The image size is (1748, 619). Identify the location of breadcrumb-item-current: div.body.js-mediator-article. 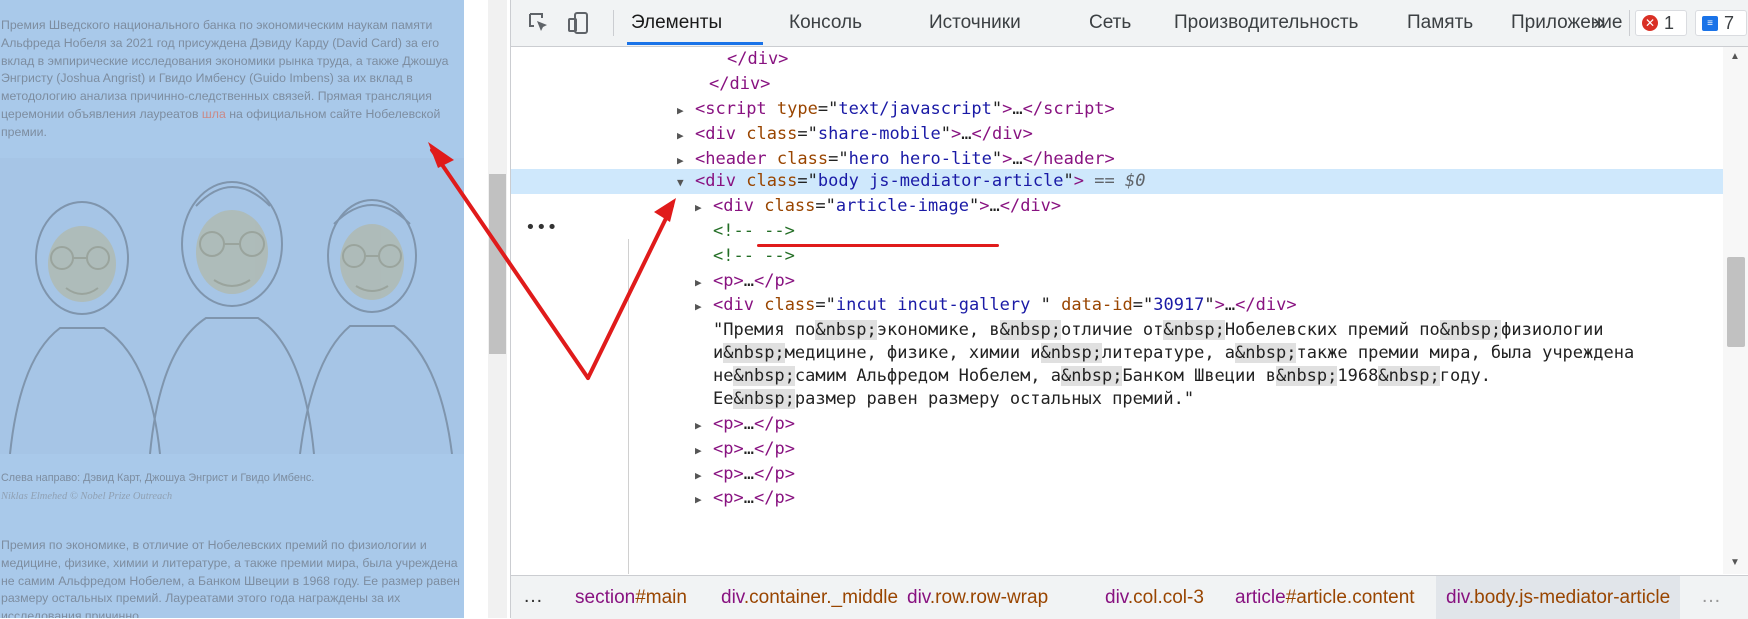
(1558, 597).